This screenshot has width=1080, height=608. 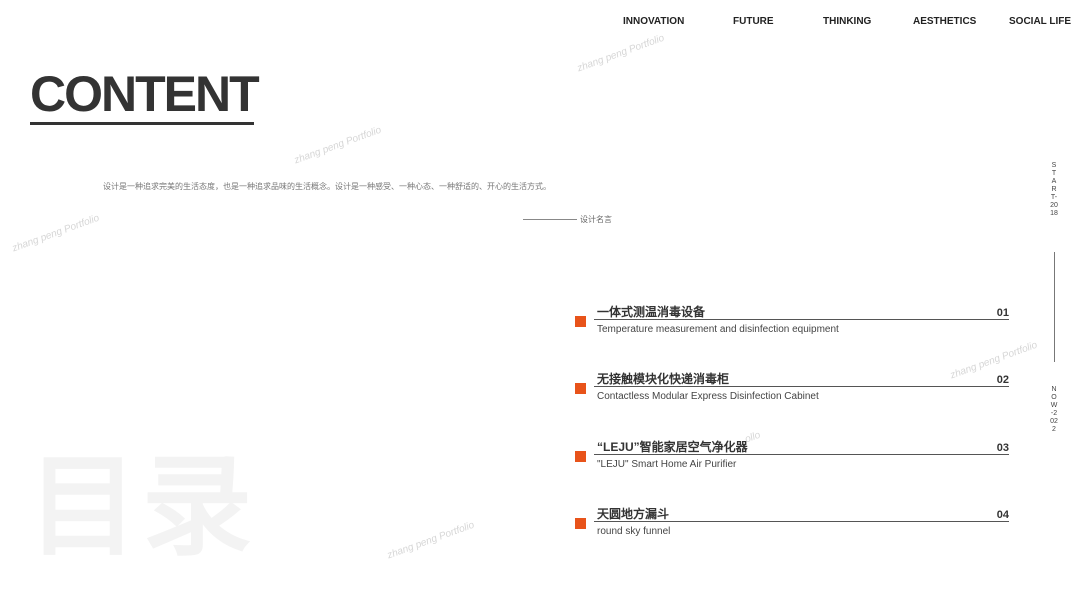 I want to click on nav-item-future: FUTURE, so click(x=753, y=21).